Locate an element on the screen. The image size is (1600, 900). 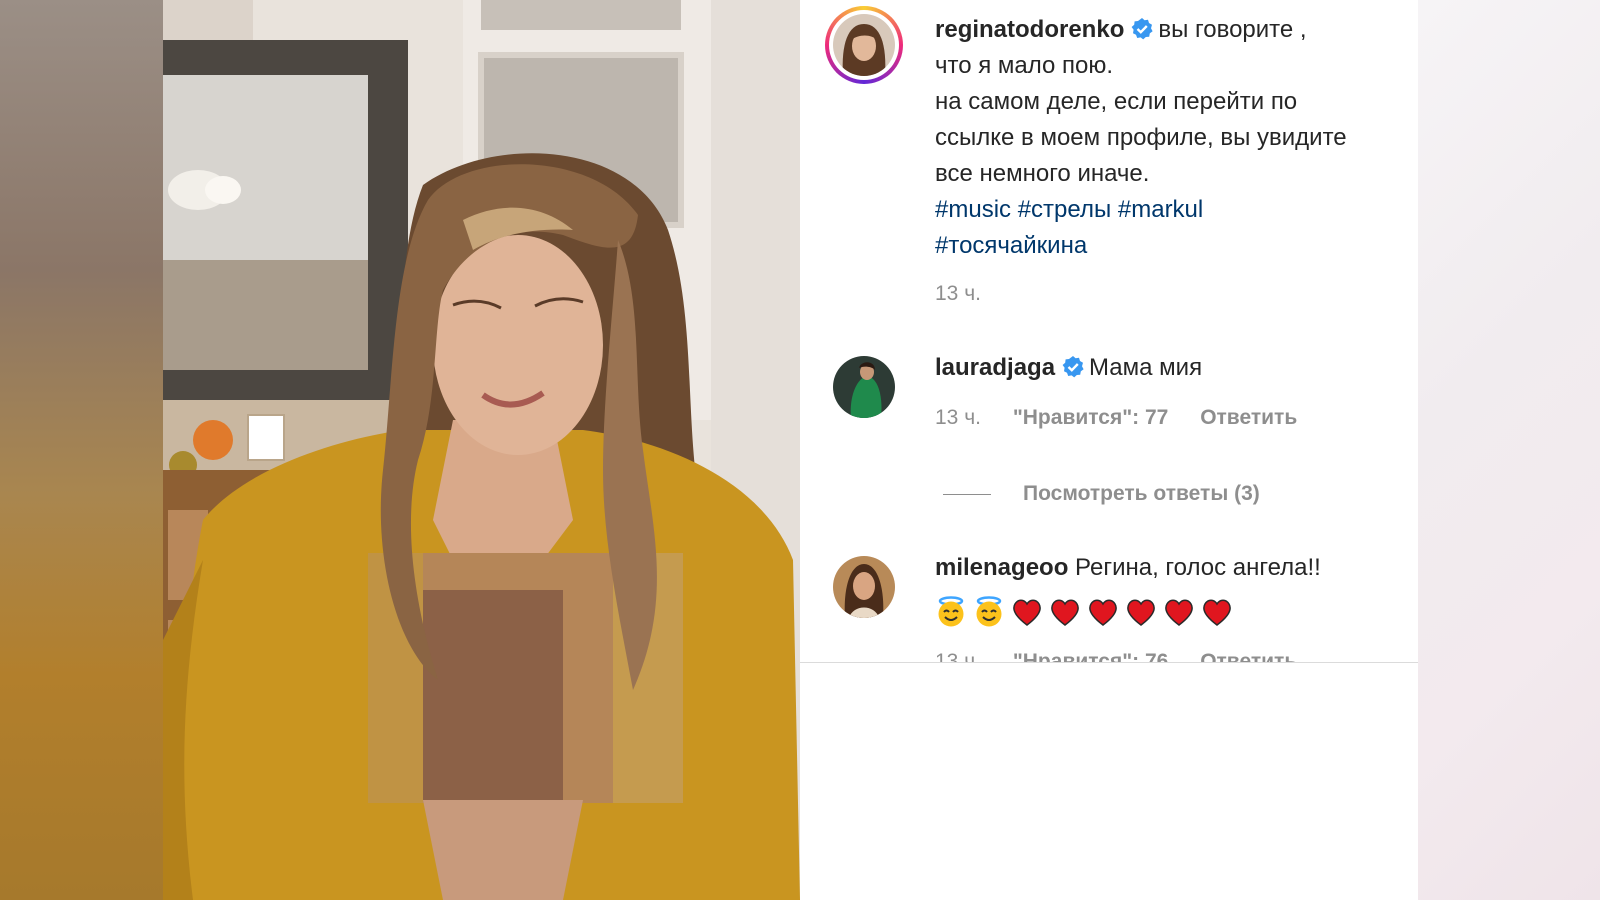
comment-likes-count: "Нравится": 76 is located at coordinates (1091, 656).